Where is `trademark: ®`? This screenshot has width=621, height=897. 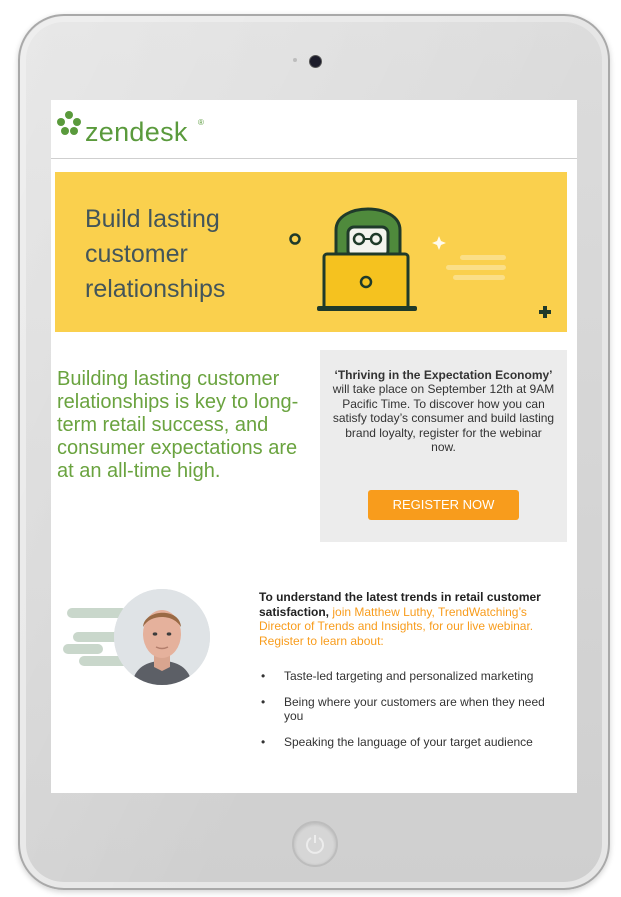 trademark: ® is located at coordinates (201, 122).